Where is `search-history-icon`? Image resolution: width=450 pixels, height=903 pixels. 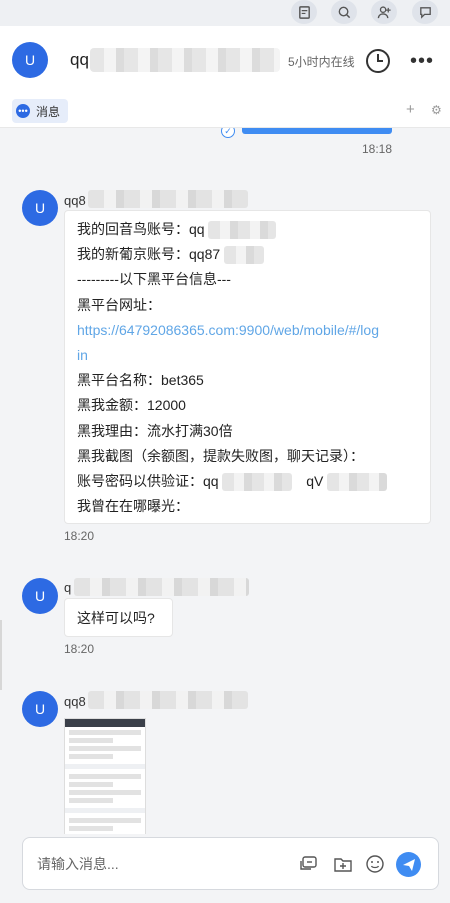 search-history-icon is located at coordinates (344, 12).